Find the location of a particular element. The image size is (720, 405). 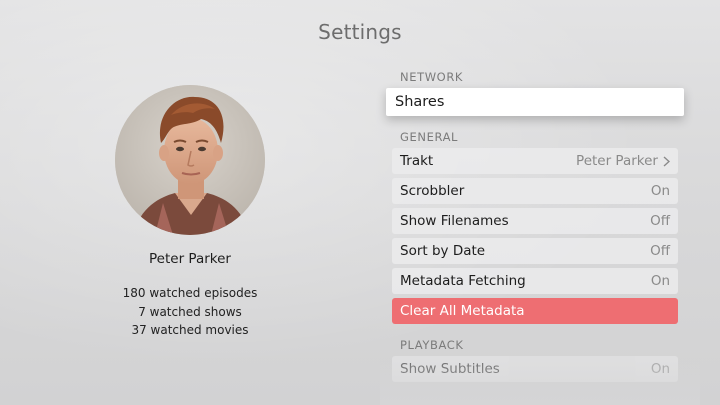

scrobbler-row: Scrobbler On is located at coordinates (535, 191).